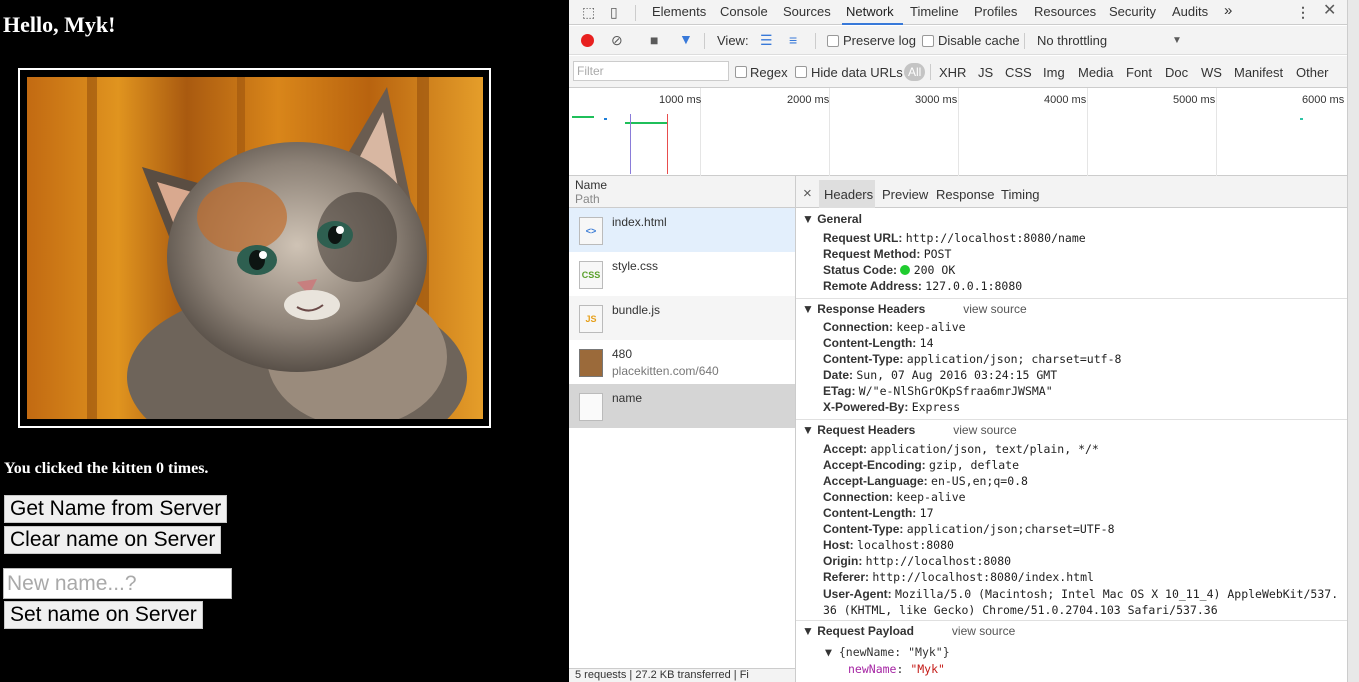  I want to click on status-dot-icon, so click(905, 270).